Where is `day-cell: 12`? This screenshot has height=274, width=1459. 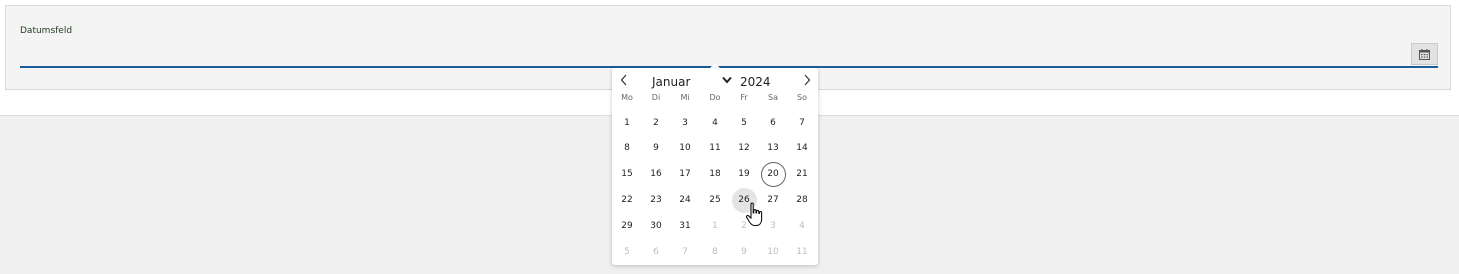 day-cell: 12 is located at coordinates (744, 148).